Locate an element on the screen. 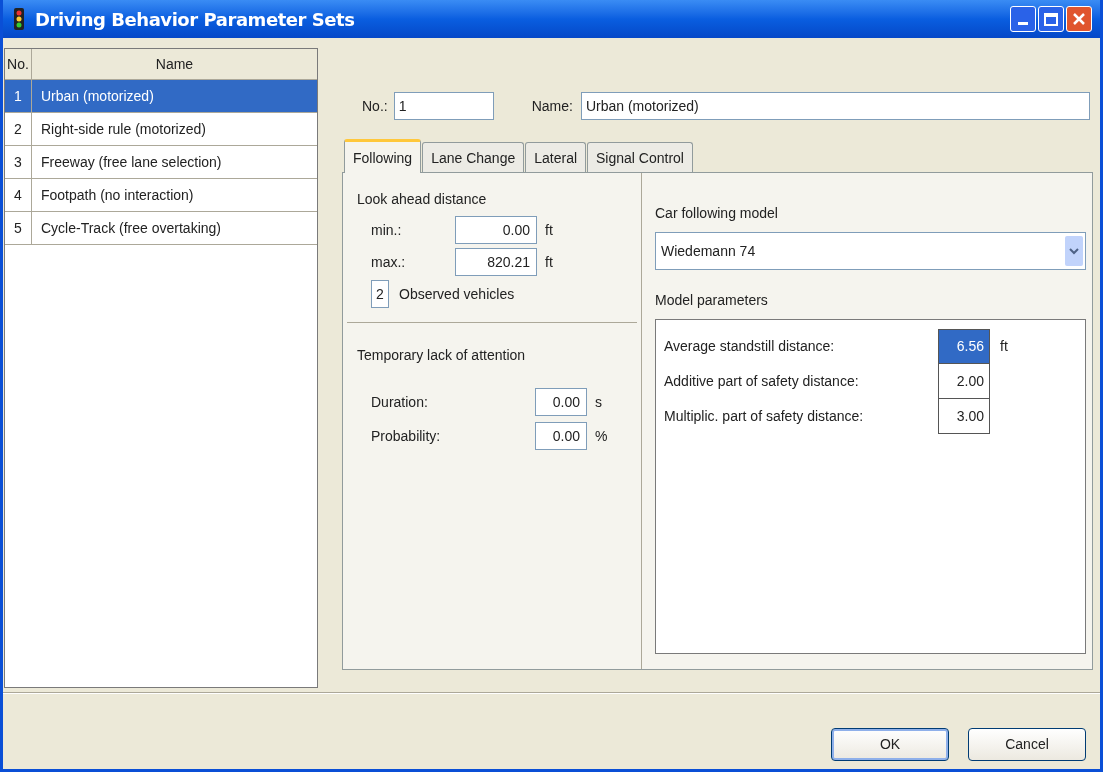 The height and width of the screenshot is (772, 1103). row-number: 3 is located at coordinates (18, 162).